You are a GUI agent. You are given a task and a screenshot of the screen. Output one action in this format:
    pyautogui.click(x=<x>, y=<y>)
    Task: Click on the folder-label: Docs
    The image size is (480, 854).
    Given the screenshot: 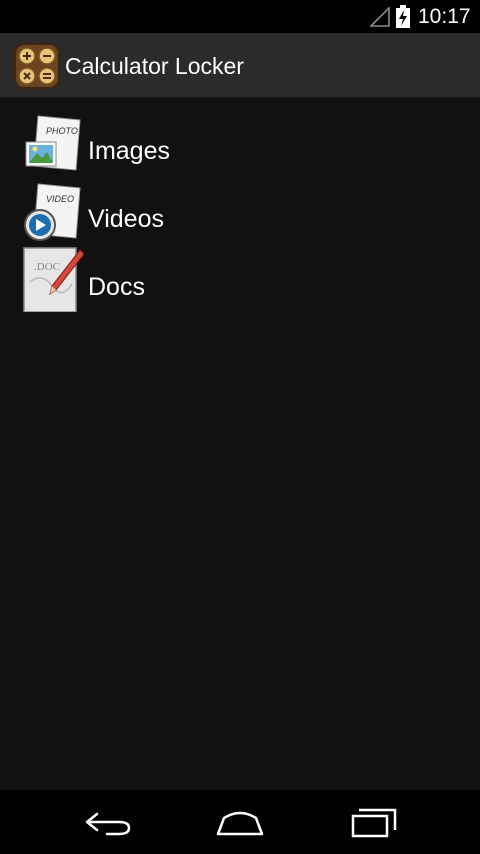 What is the action you would take?
    pyautogui.click(x=116, y=287)
    